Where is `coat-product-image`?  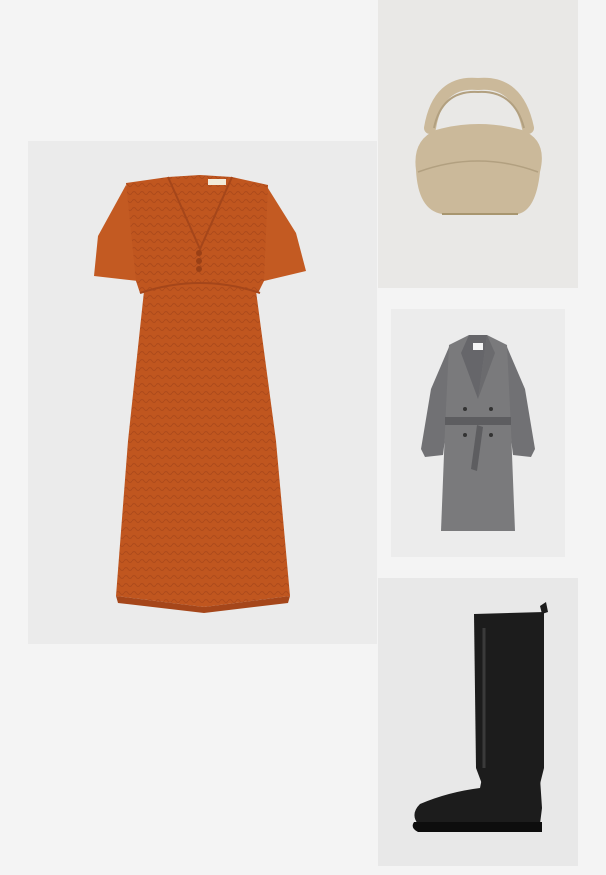 coat-product-image is located at coordinates (478, 433).